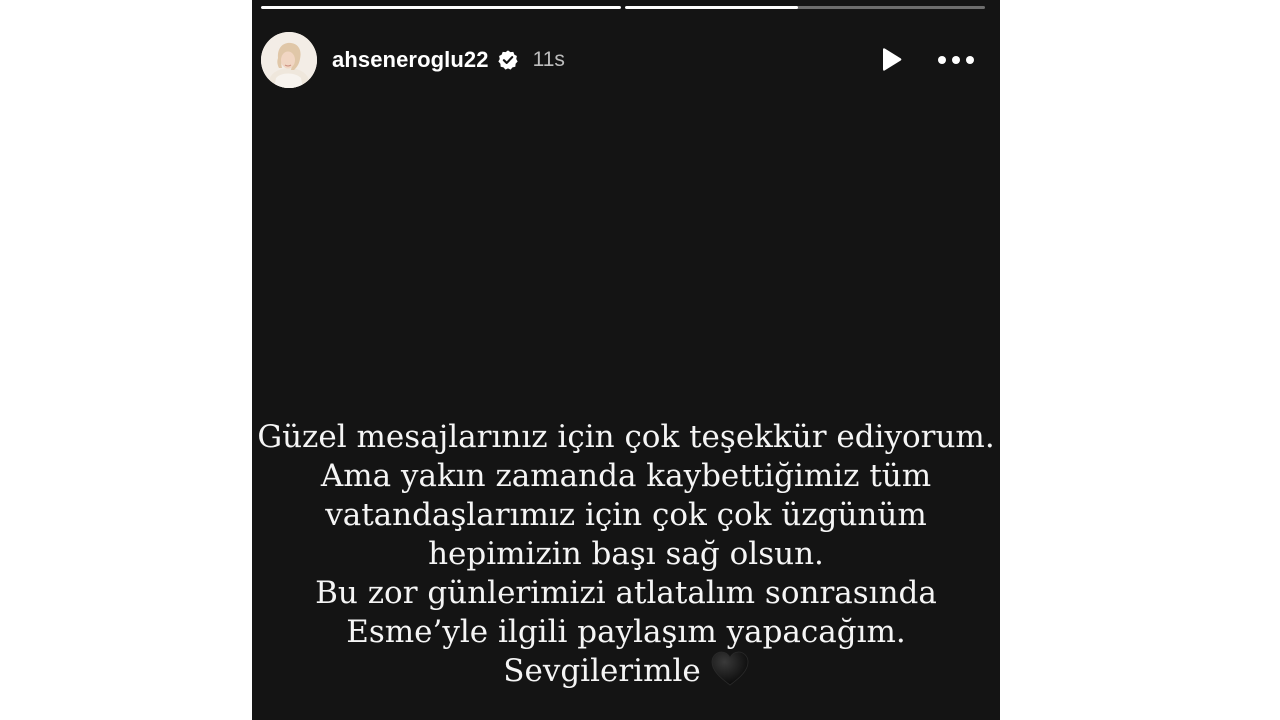 This screenshot has height=720, width=1280. I want to click on signoff-text: Sevgilerimle, so click(602, 671).